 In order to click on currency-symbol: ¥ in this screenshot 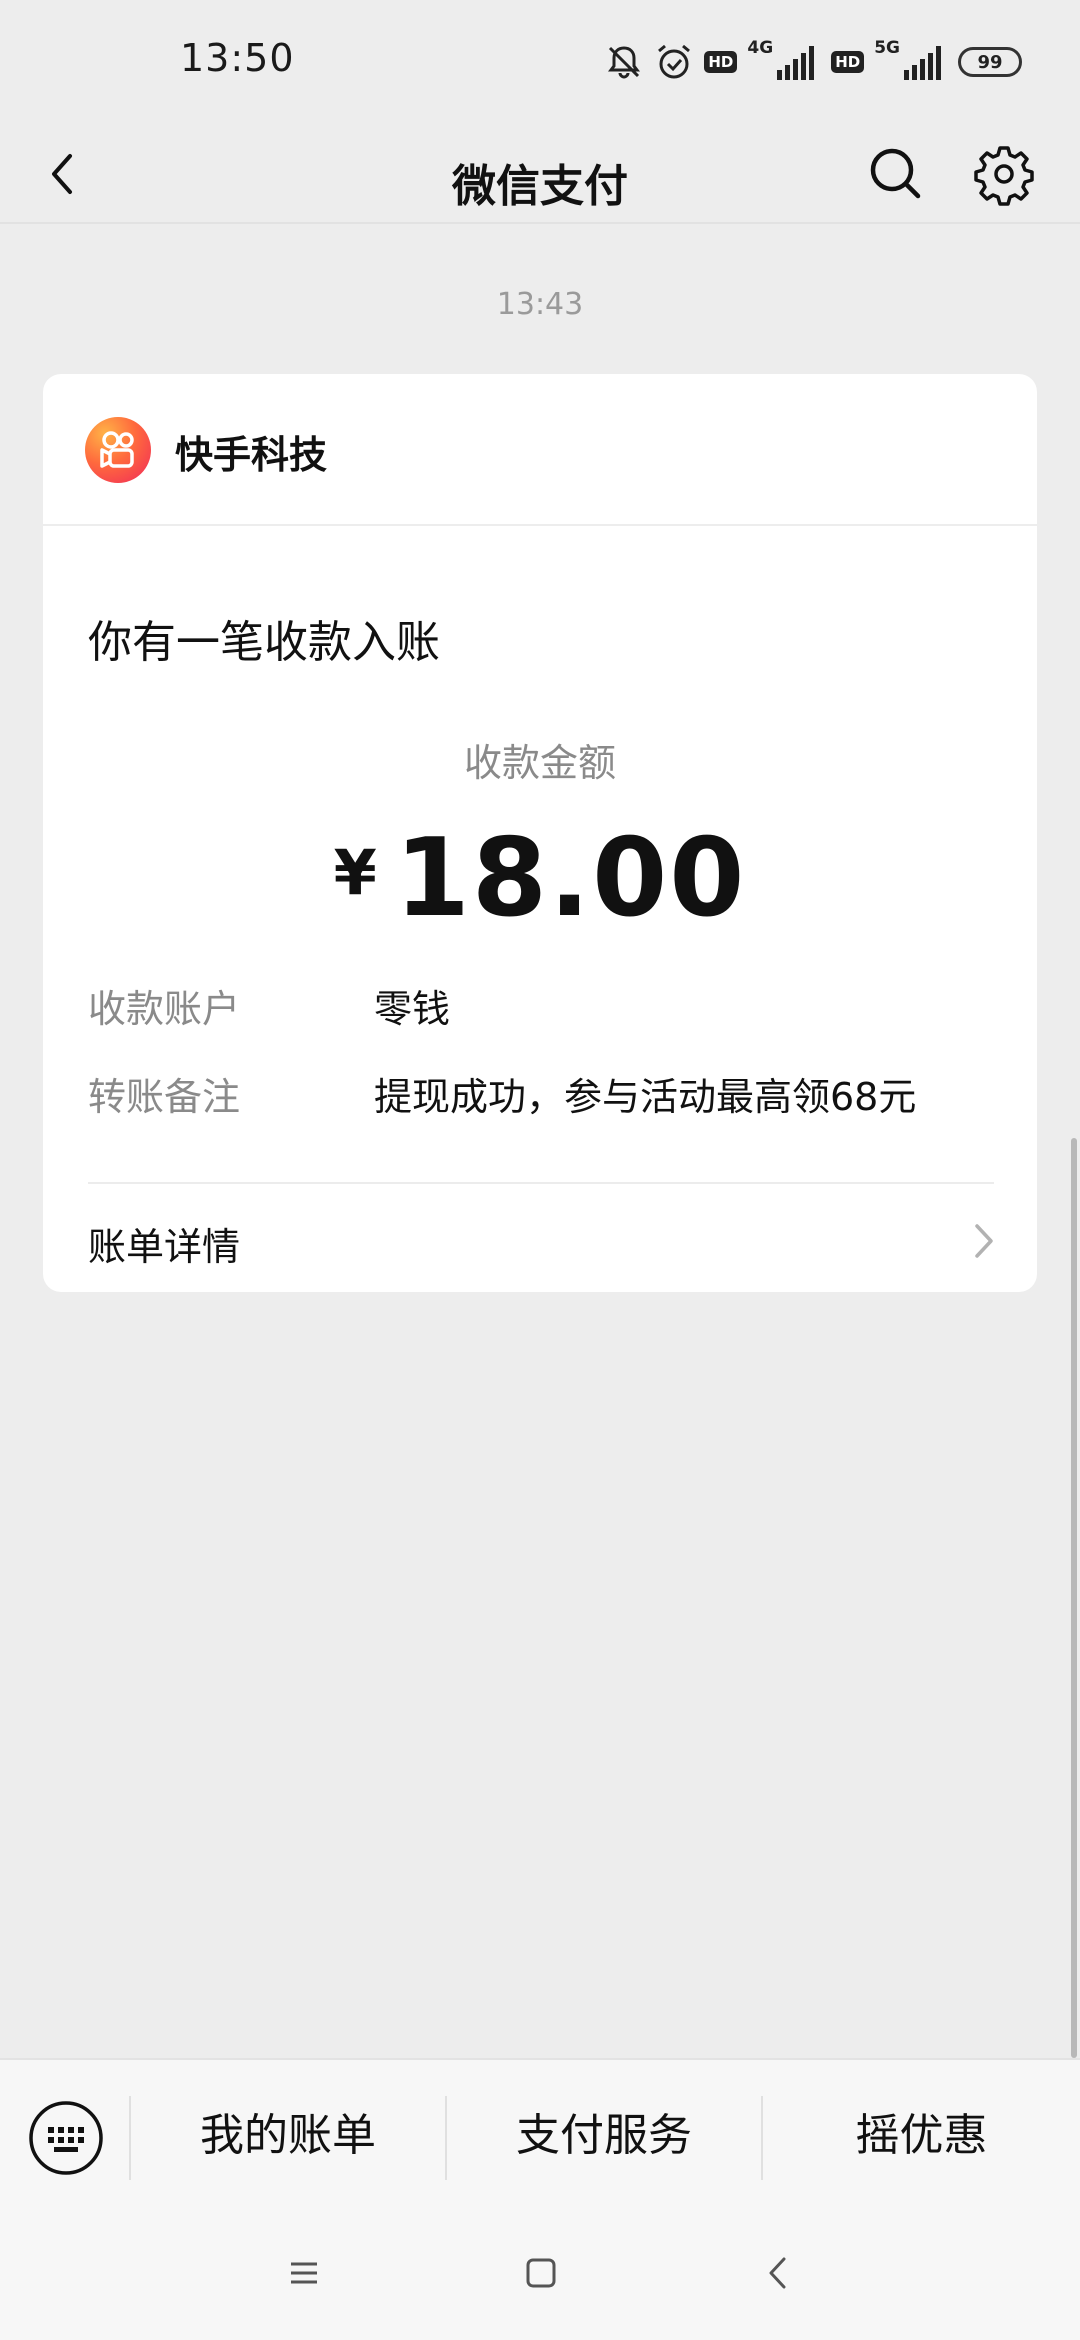, I will do `click(355, 872)`.